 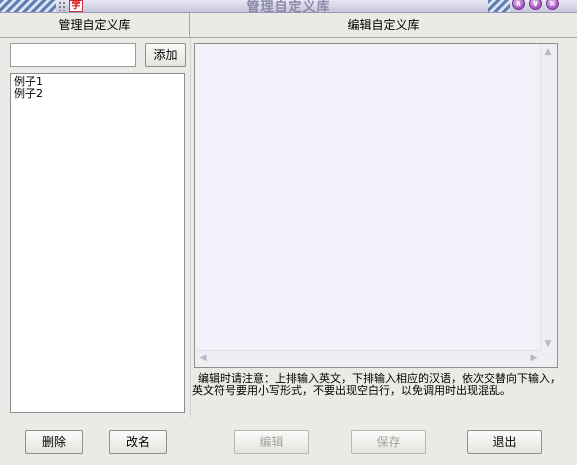 I want to click on arrow-up-icon: ▲, so click(x=548, y=52).